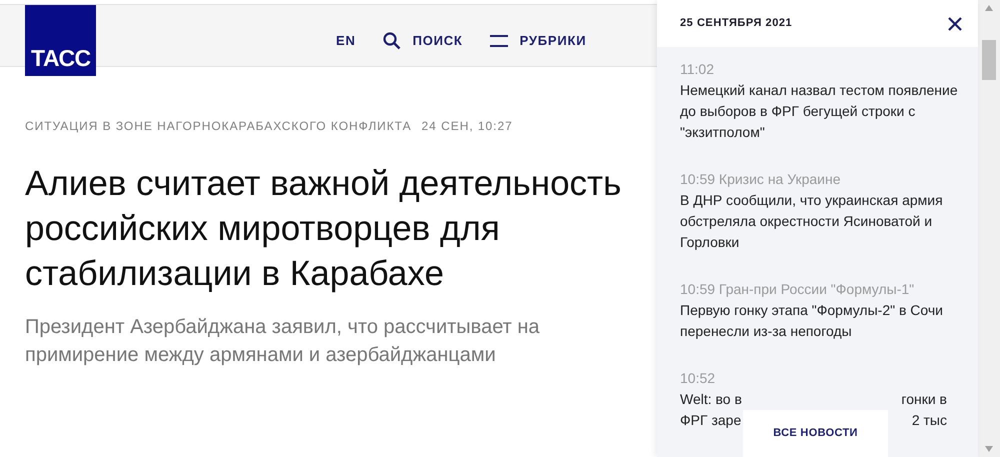 The image size is (1000, 457). Describe the element at coordinates (924, 399) in the screenshot. I see `news-headline-fragment: гонки в` at that location.